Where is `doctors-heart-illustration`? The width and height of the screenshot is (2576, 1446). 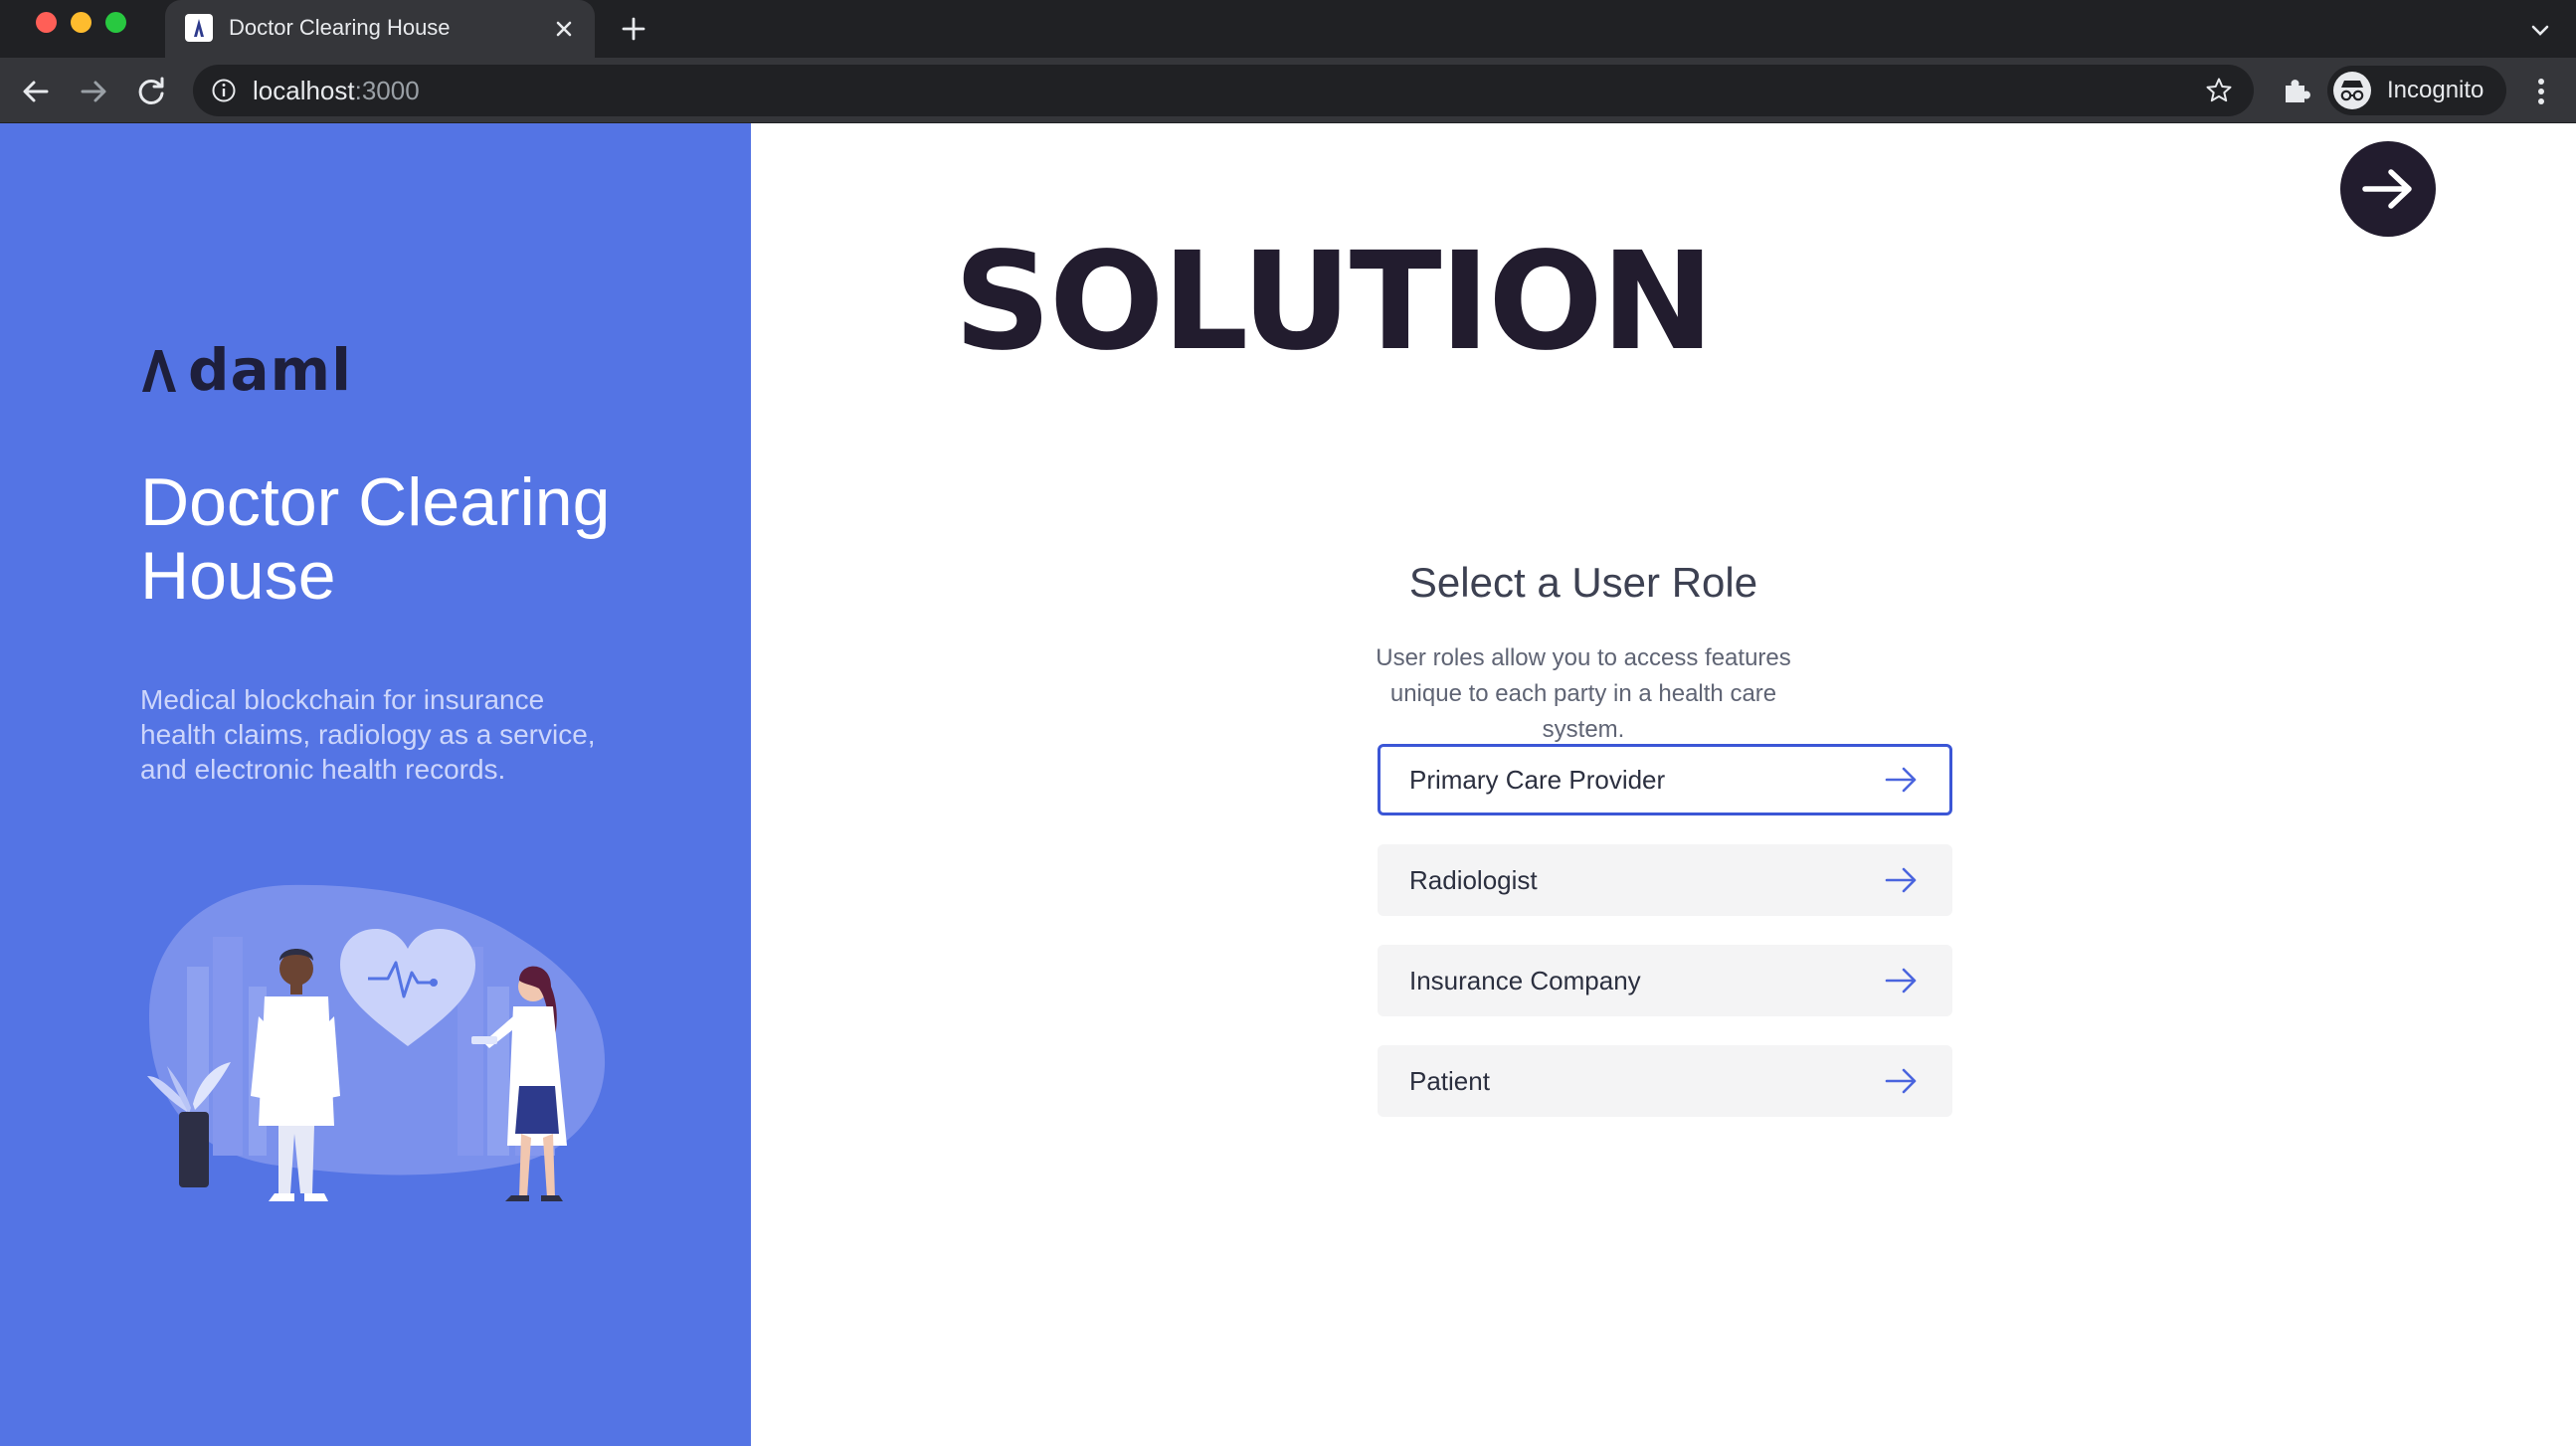
doctors-heart-illustration is located at coordinates (373, 1041).